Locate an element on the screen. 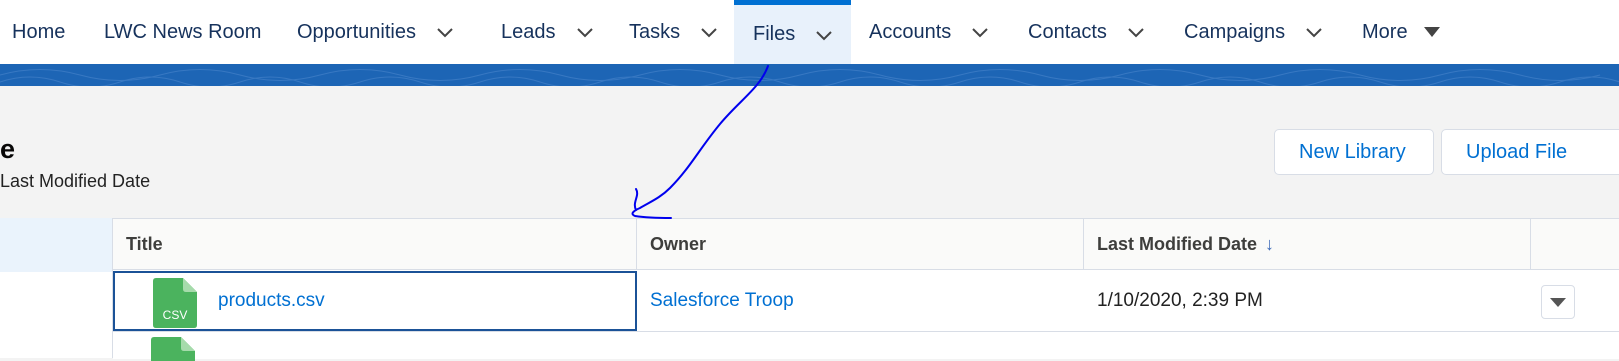 The image size is (1619, 361). nav-item-home: Home is located at coordinates (32, 32).